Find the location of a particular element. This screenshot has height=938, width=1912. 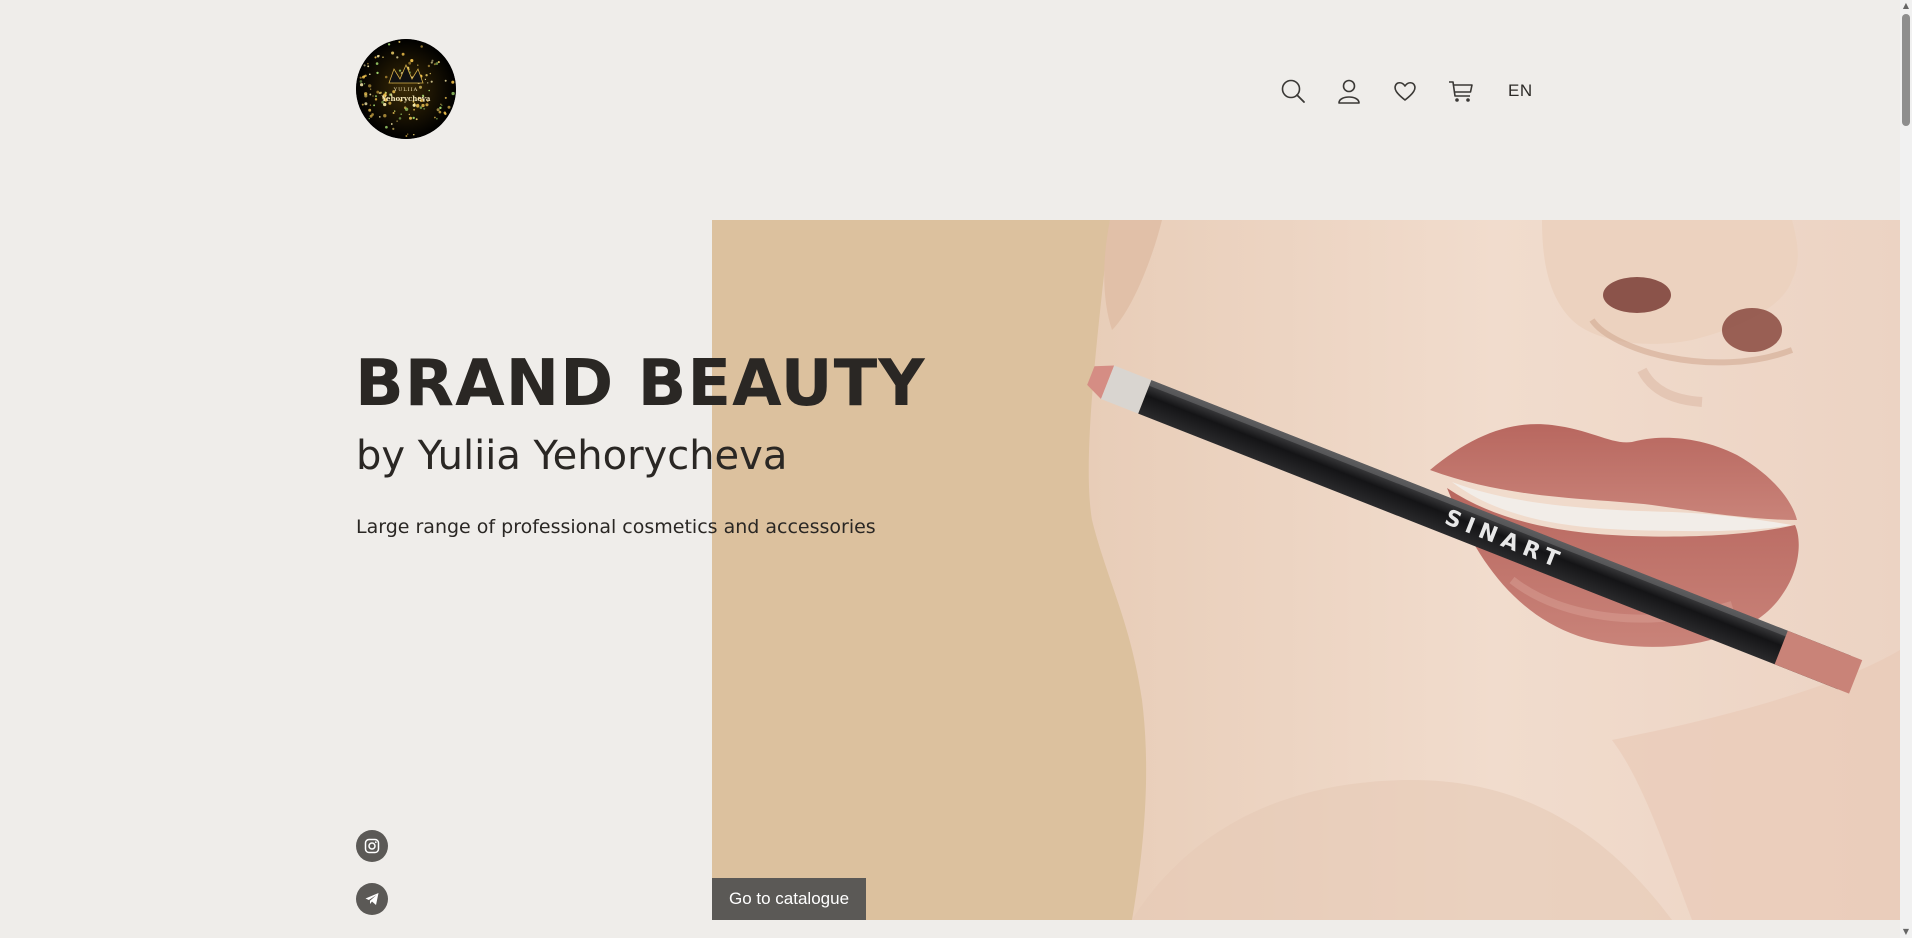

hero-title: BRAND BEAUTY is located at coordinates (640, 384).